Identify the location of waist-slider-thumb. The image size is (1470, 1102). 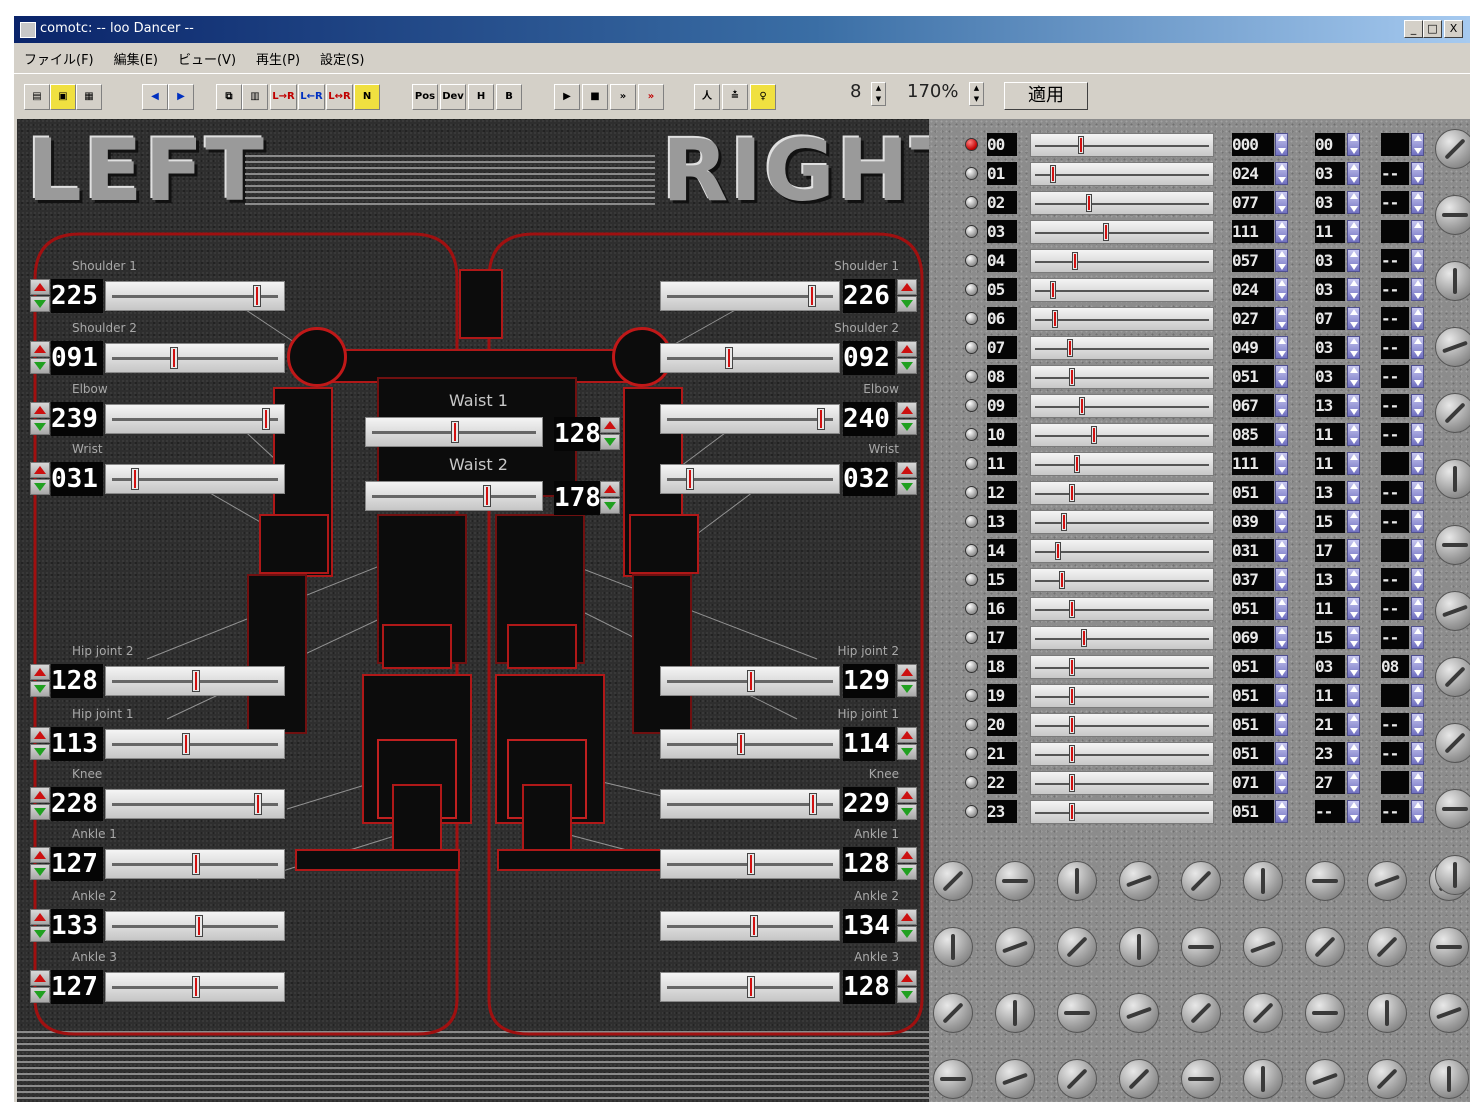
(455, 432).